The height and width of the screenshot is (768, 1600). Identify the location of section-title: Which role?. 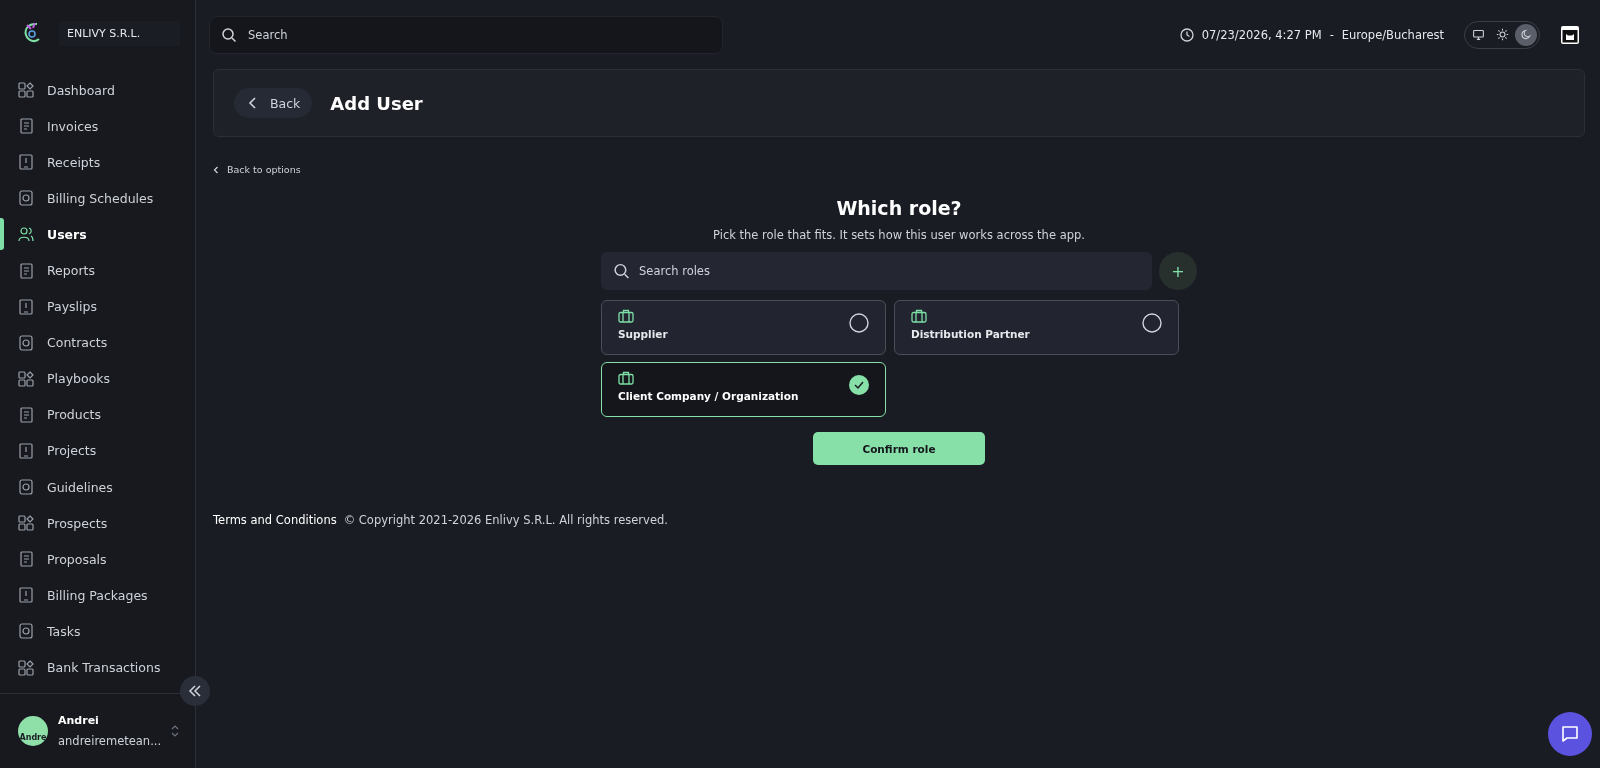
(899, 208).